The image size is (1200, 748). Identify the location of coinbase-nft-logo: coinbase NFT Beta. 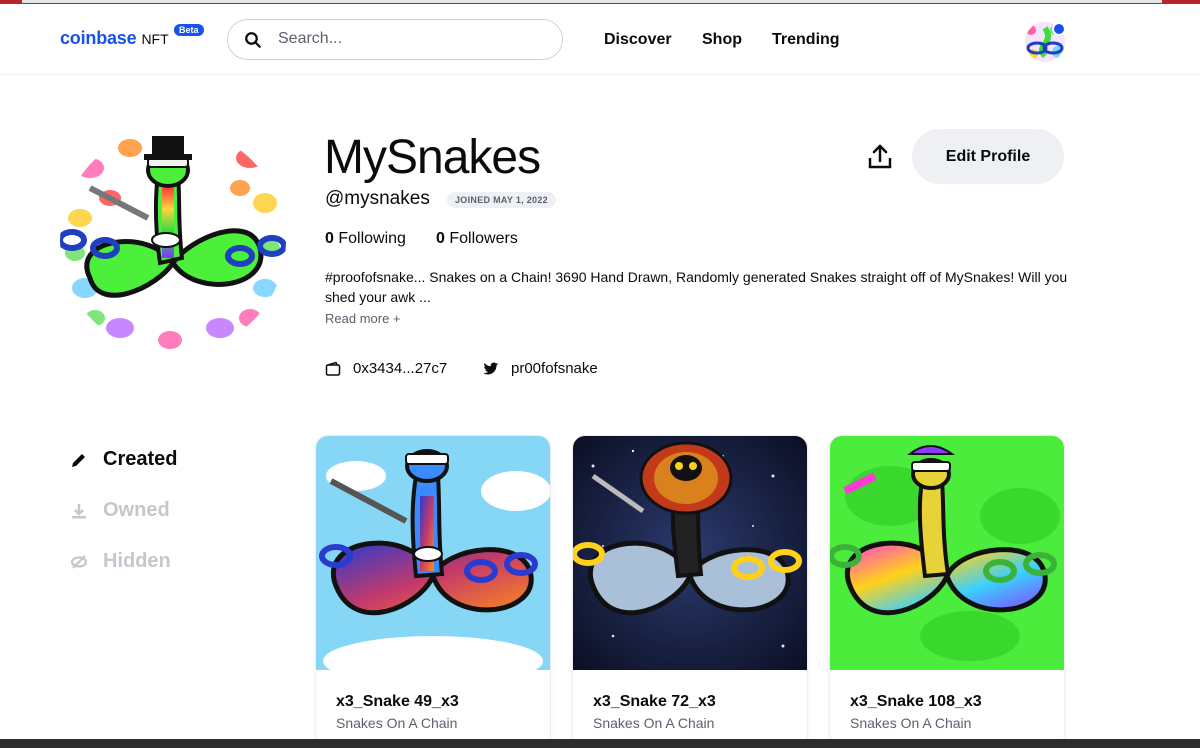
(132, 36).